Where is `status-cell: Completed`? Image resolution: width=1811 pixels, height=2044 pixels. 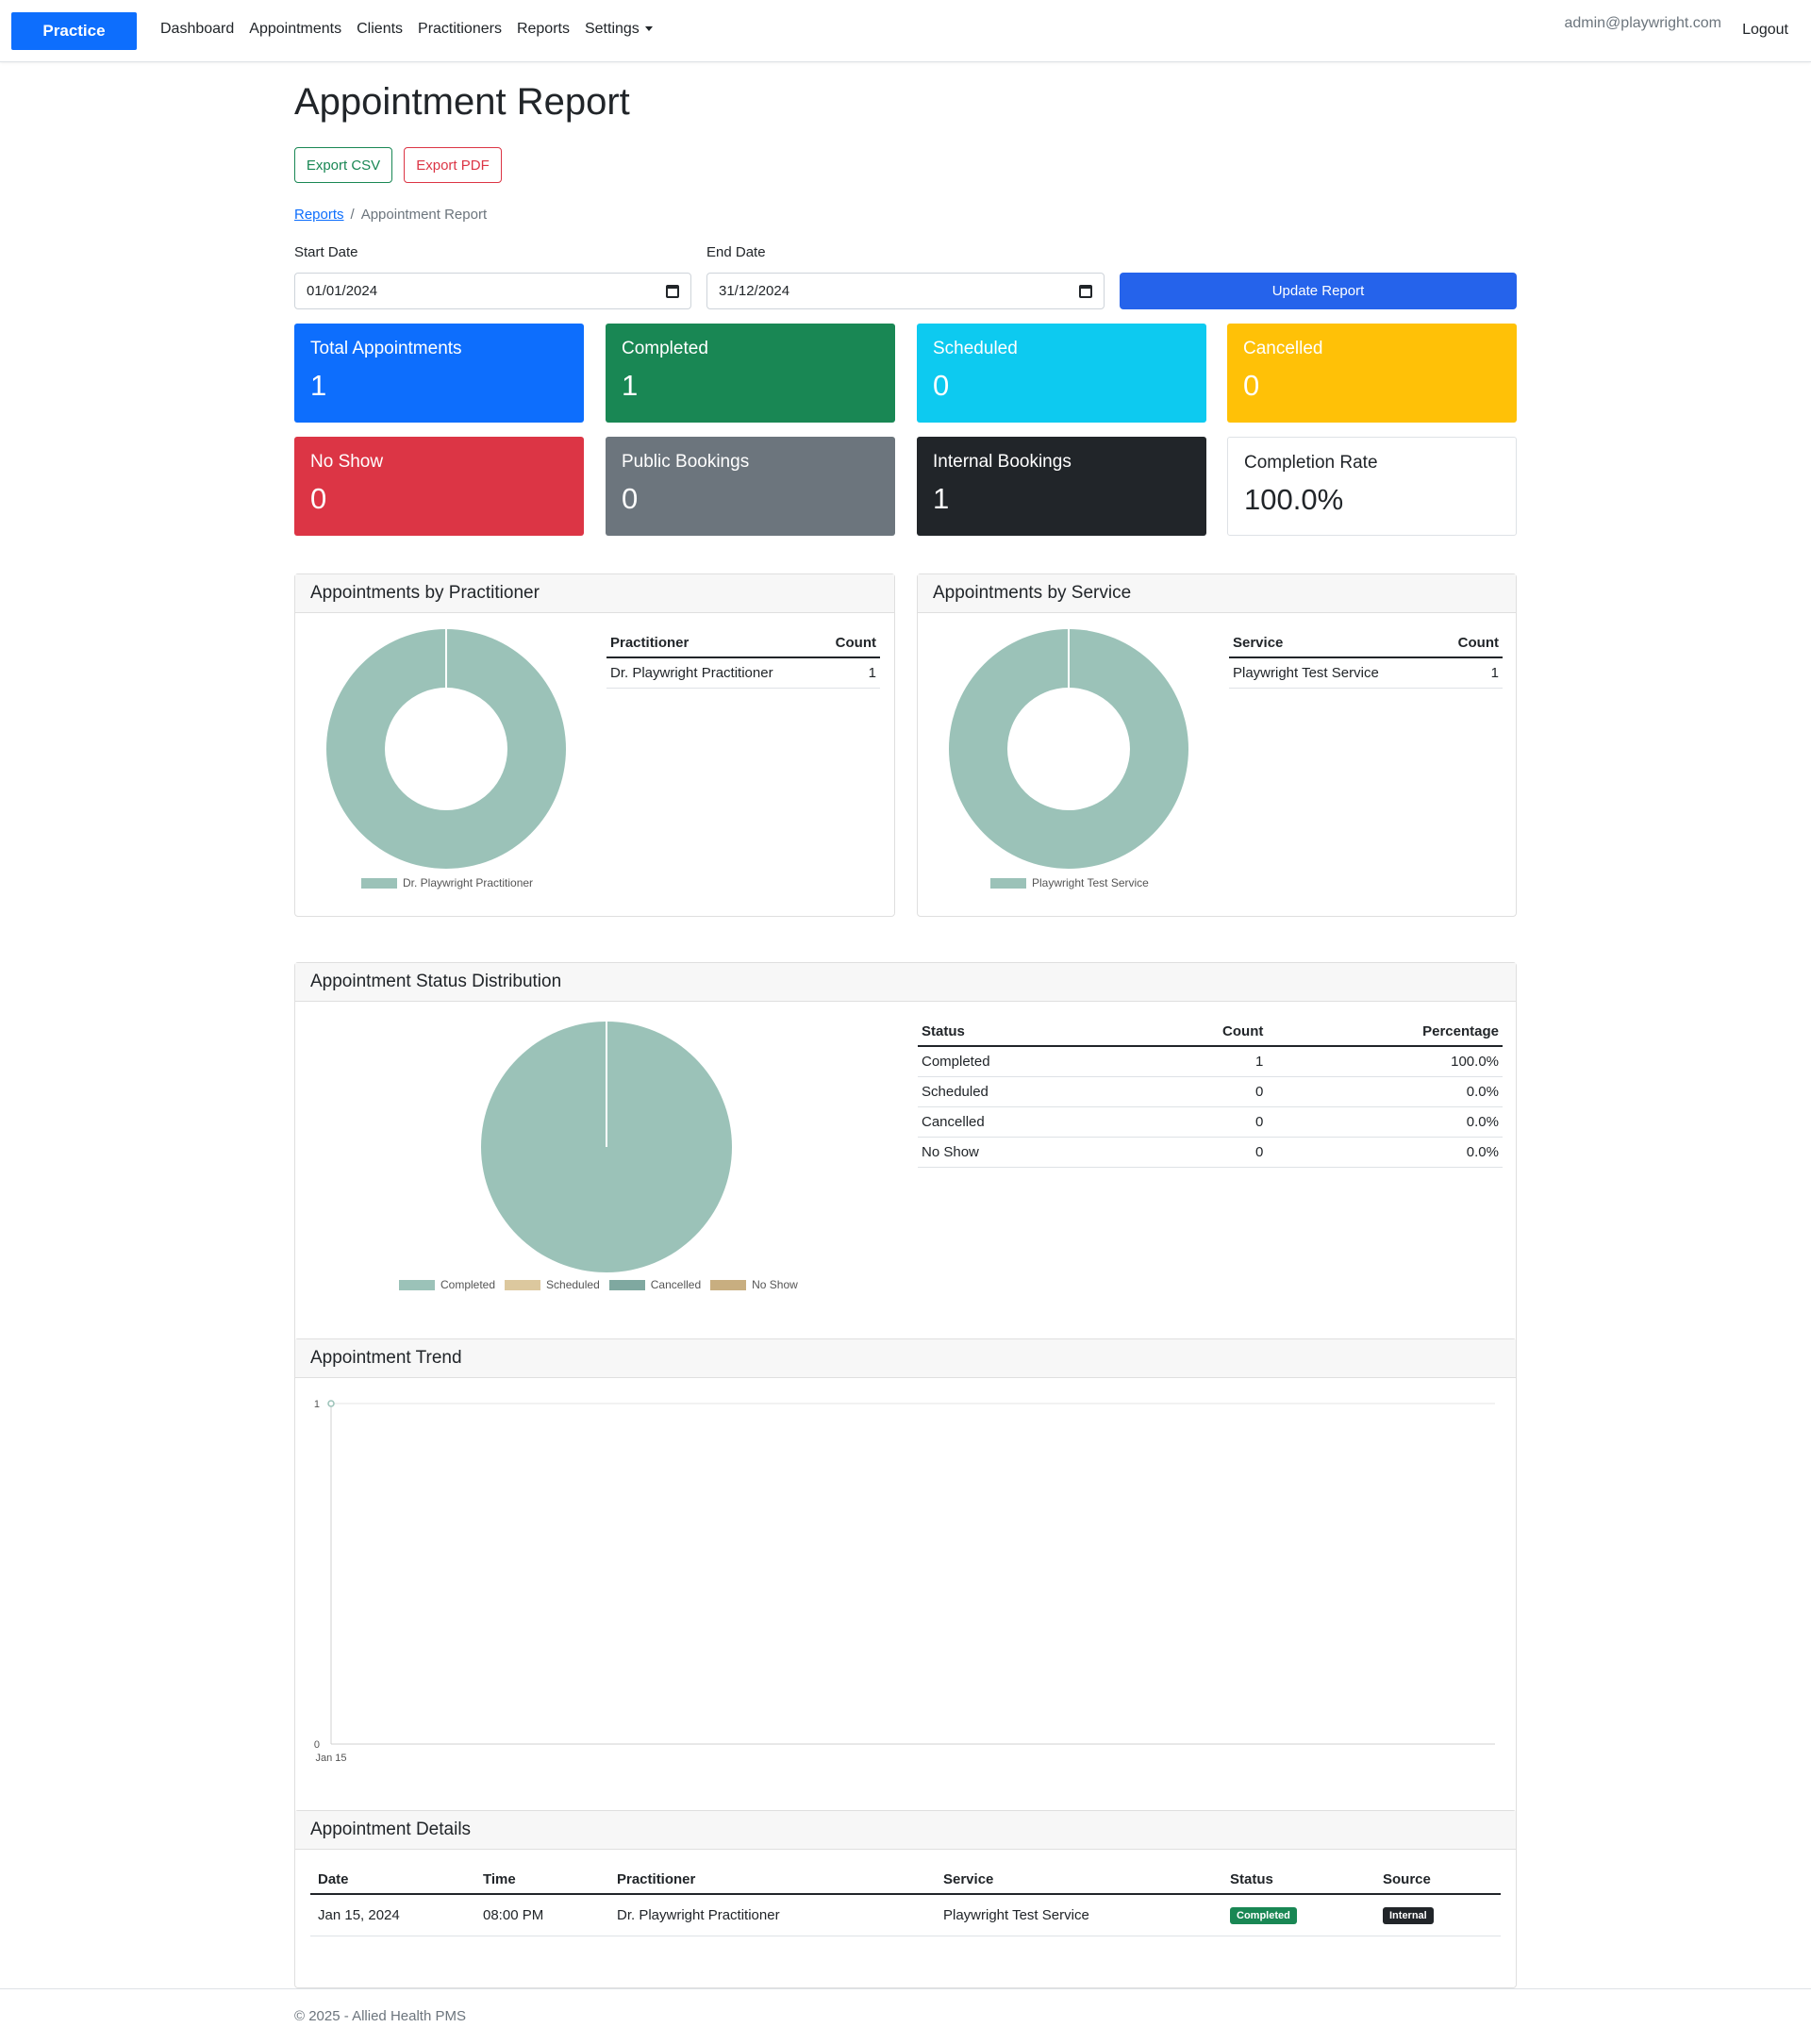 status-cell: Completed is located at coordinates (1302, 1915).